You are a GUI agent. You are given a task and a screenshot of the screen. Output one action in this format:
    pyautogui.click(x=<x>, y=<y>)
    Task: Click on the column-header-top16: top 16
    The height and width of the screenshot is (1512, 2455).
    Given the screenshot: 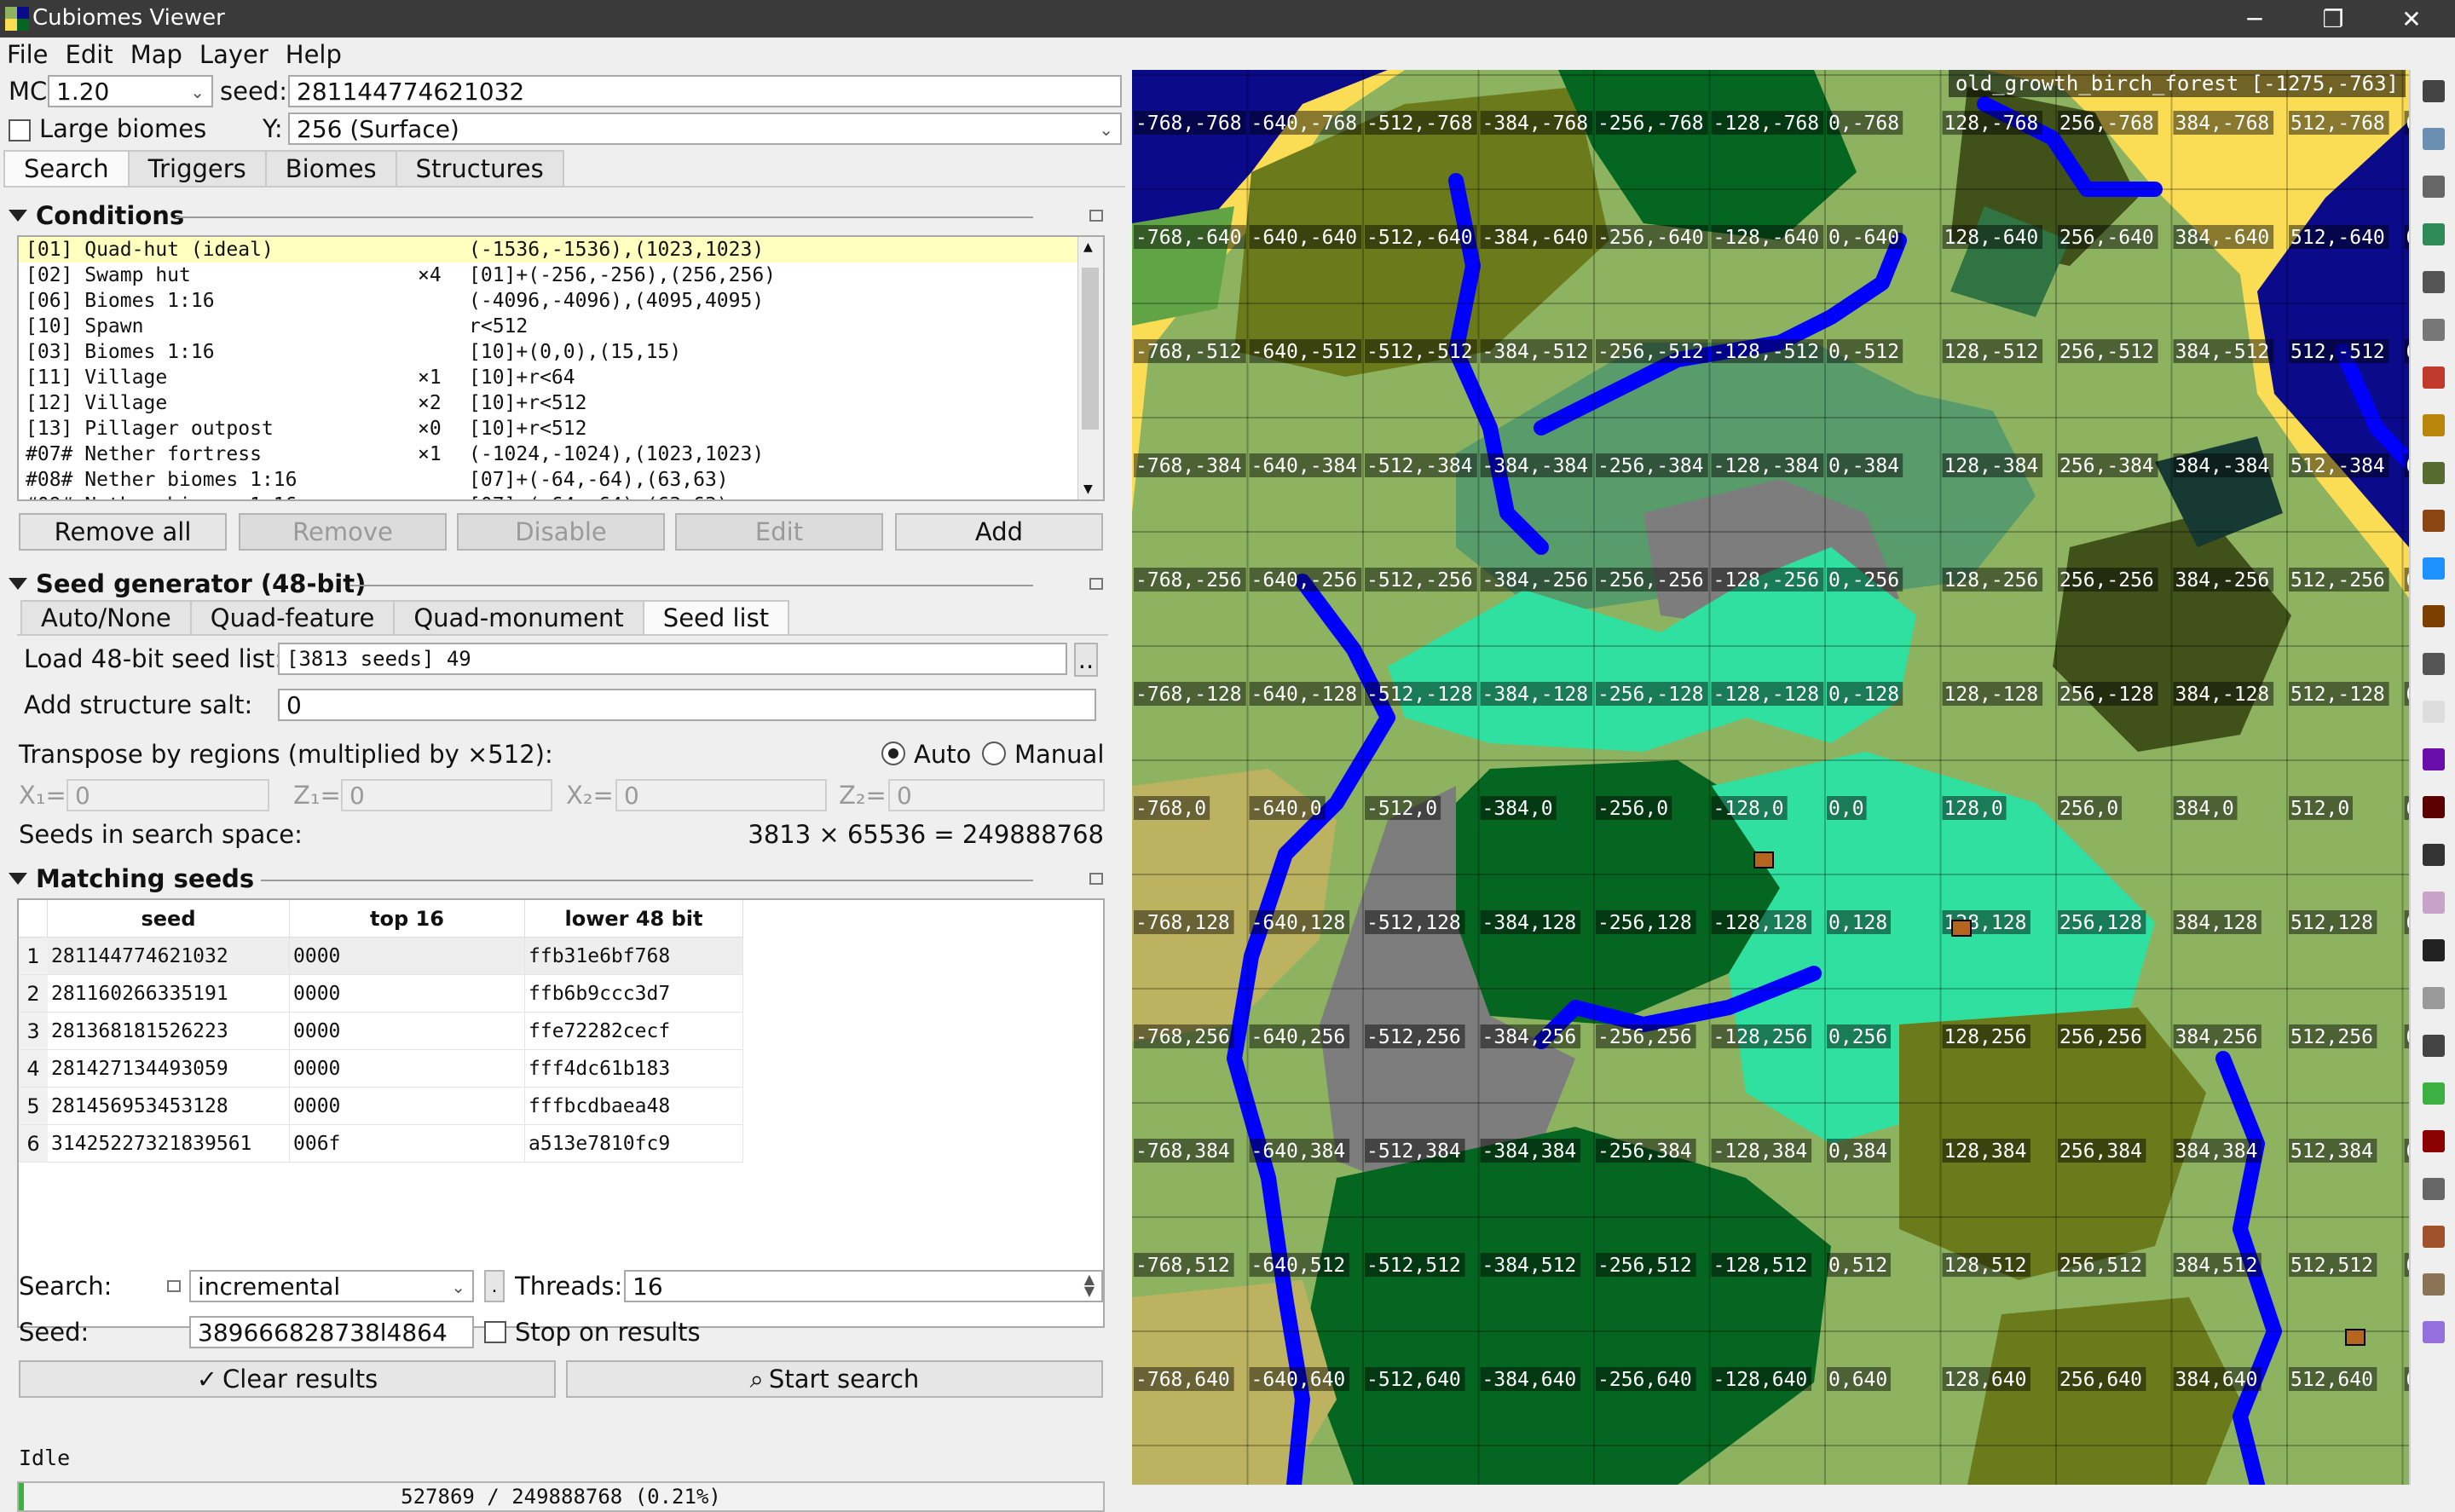 What is the action you would take?
    pyautogui.click(x=407, y=919)
    